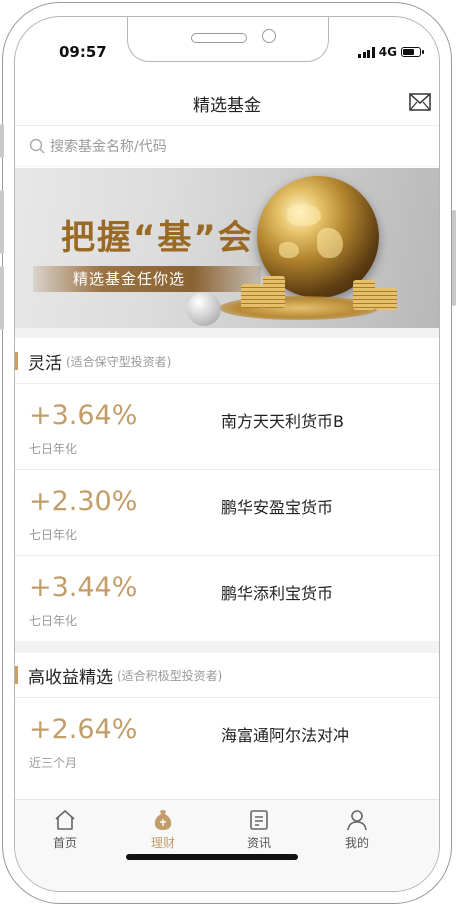 Image resolution: width=456 pixels, height=908 pixels. Describe the element at coordinates (83, 587) in the screenshot. I see `fund-rate: +3.44%` at that location.